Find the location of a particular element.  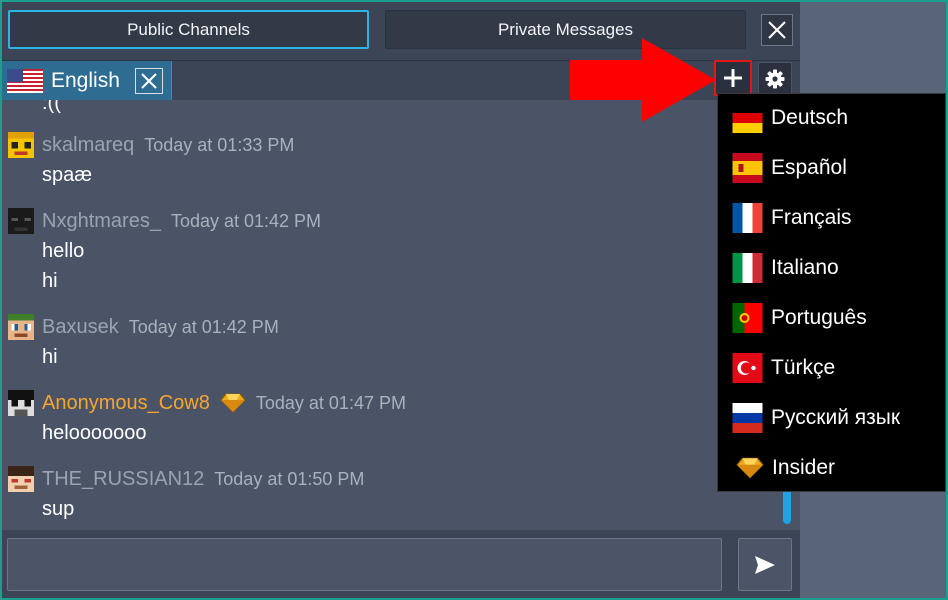

menu-item-label: Italiano is located at coordinates (805, 267).